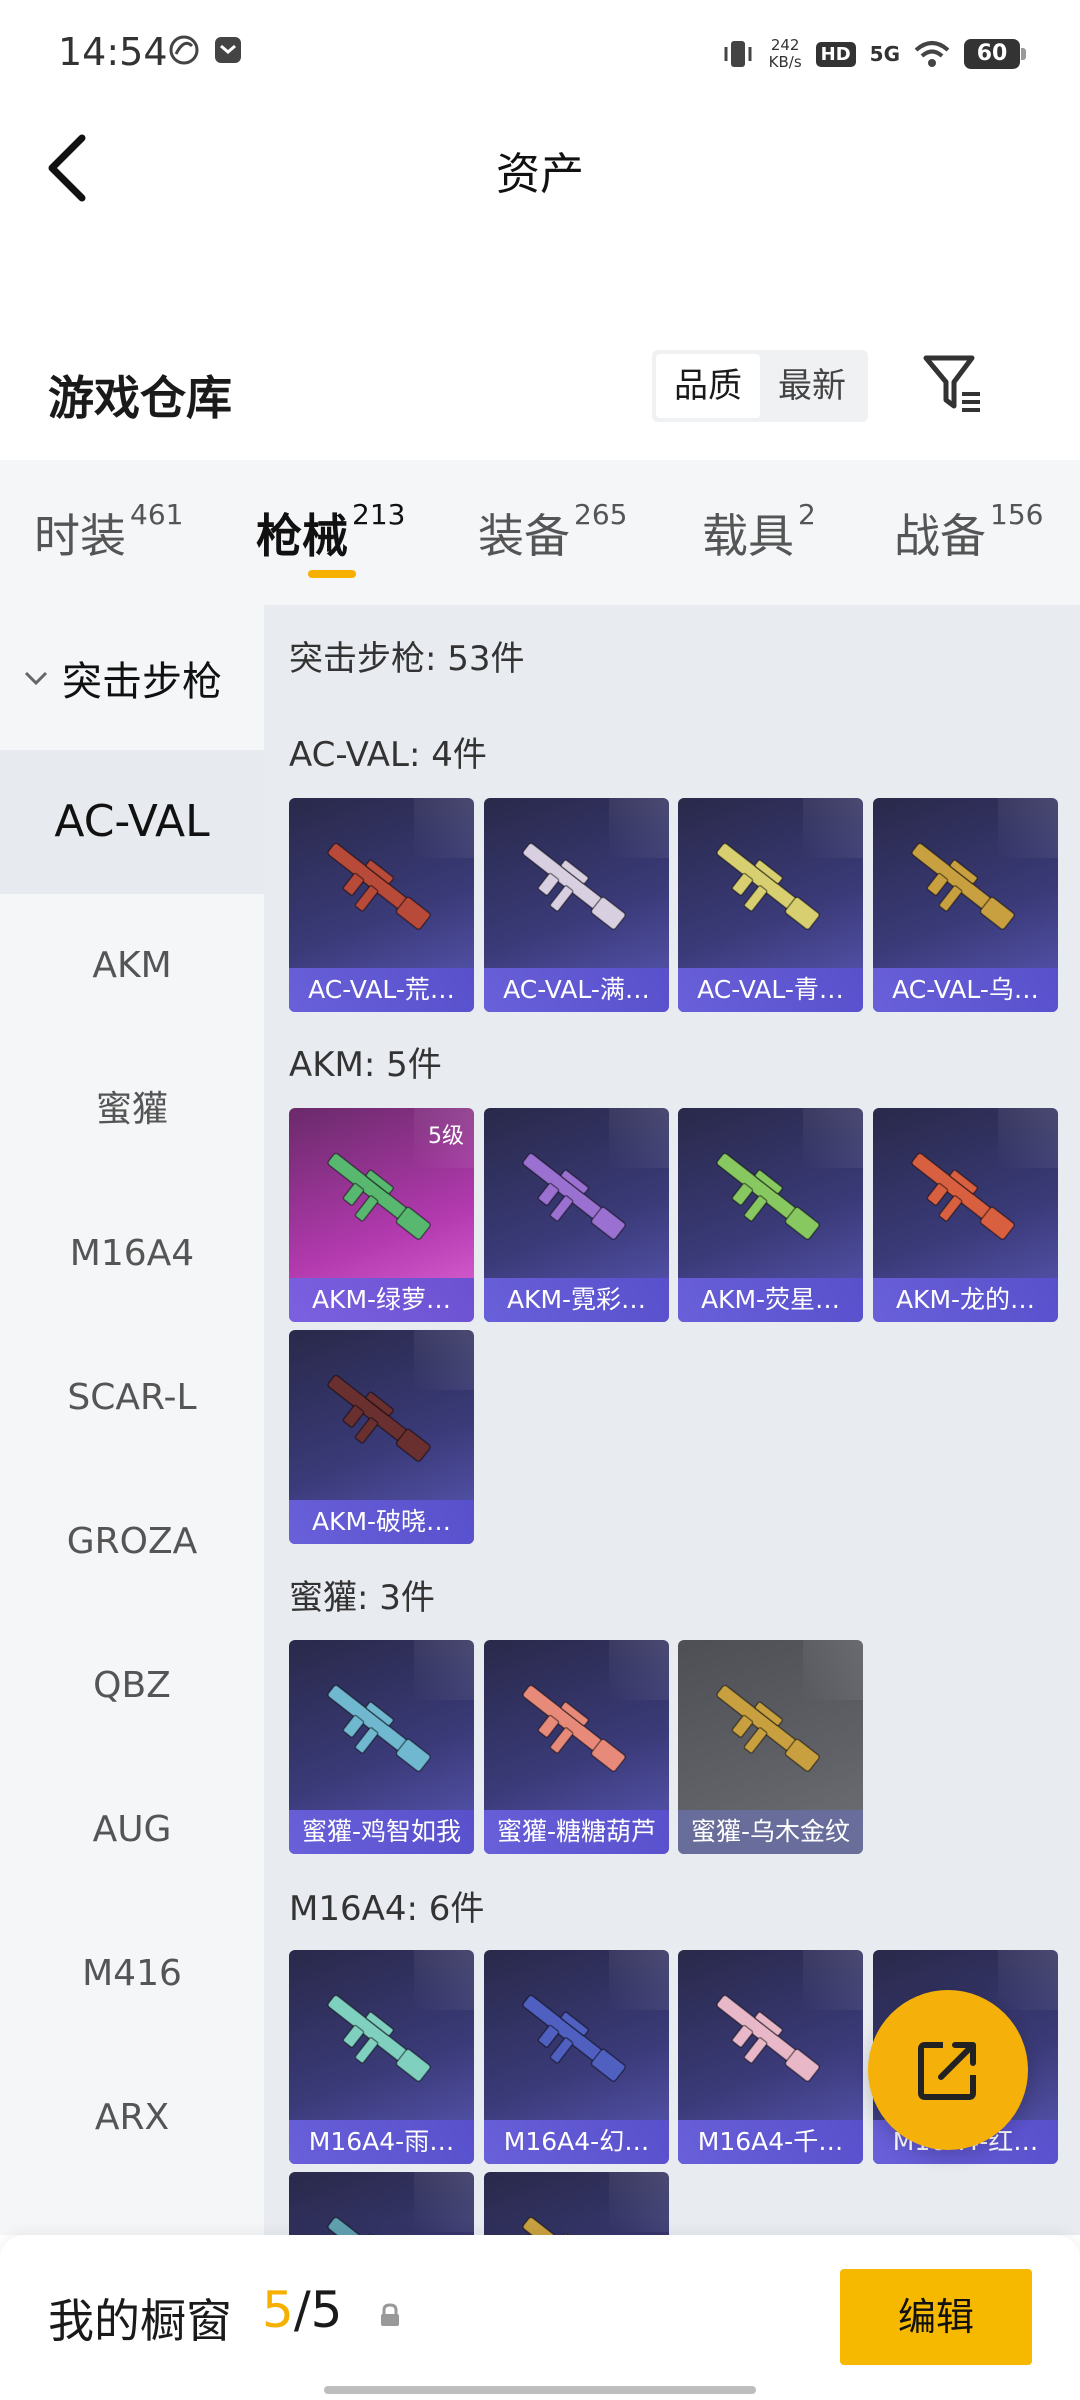 This screenshot has height=2400, width=1080. What do you see at coordinates (132, 822) in the screenshot?
I see `sidebar-item-ac-val: AC-VAL` at bounding box center [132, 822].